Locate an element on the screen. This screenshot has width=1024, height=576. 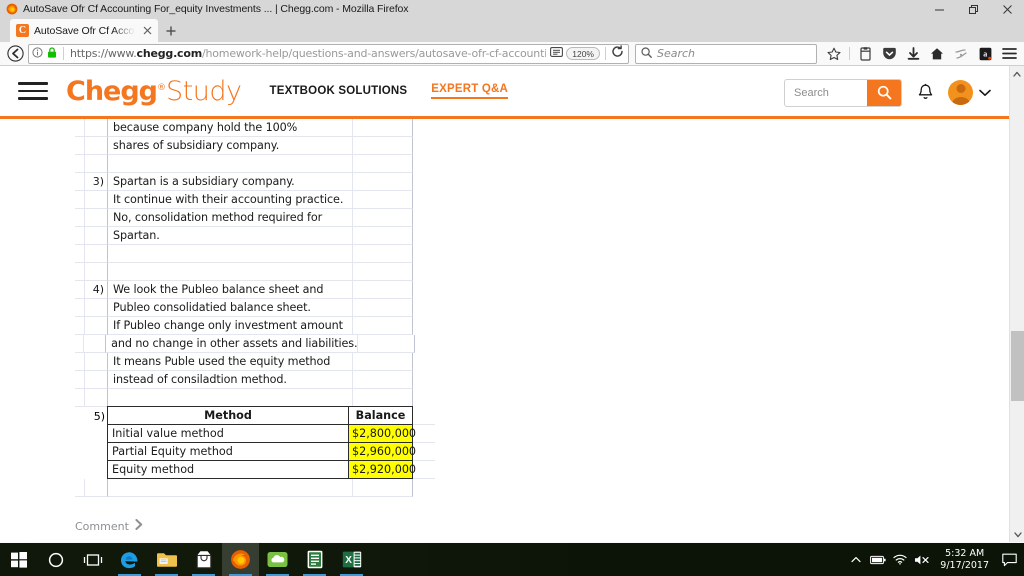
brand-registered: ® is located at coordinates (162, 87).